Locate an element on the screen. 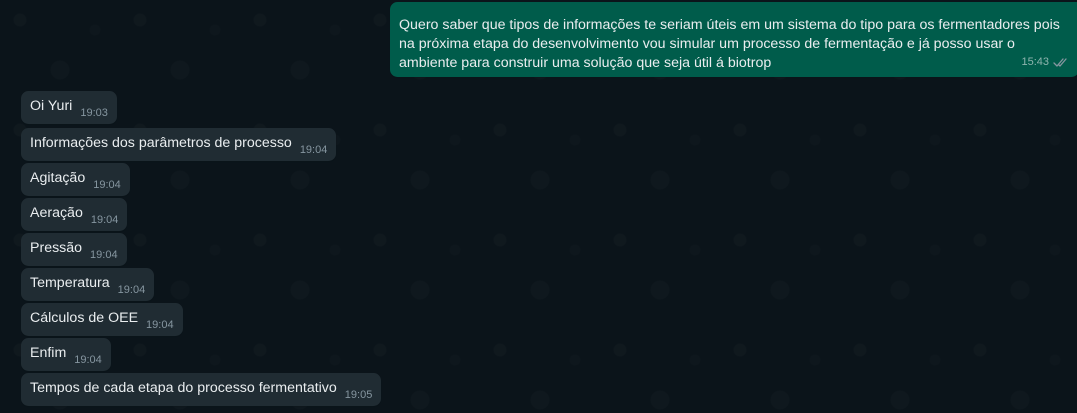 Image resolution: width=1077 pixels, height=413 pixels. message-text: Oi Yuri is located at coordinates (51, 106).